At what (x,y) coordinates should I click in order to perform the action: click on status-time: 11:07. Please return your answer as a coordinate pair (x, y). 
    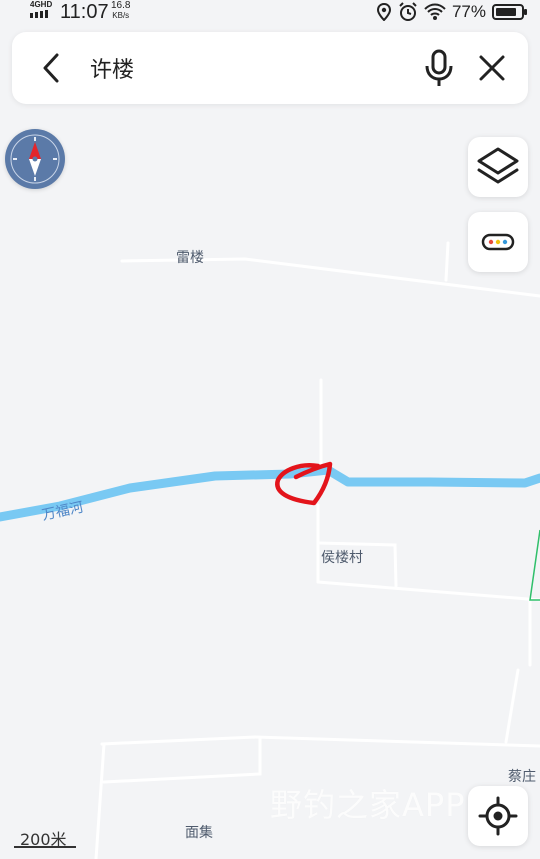
    Looking at the image, I should click on (84, 12).